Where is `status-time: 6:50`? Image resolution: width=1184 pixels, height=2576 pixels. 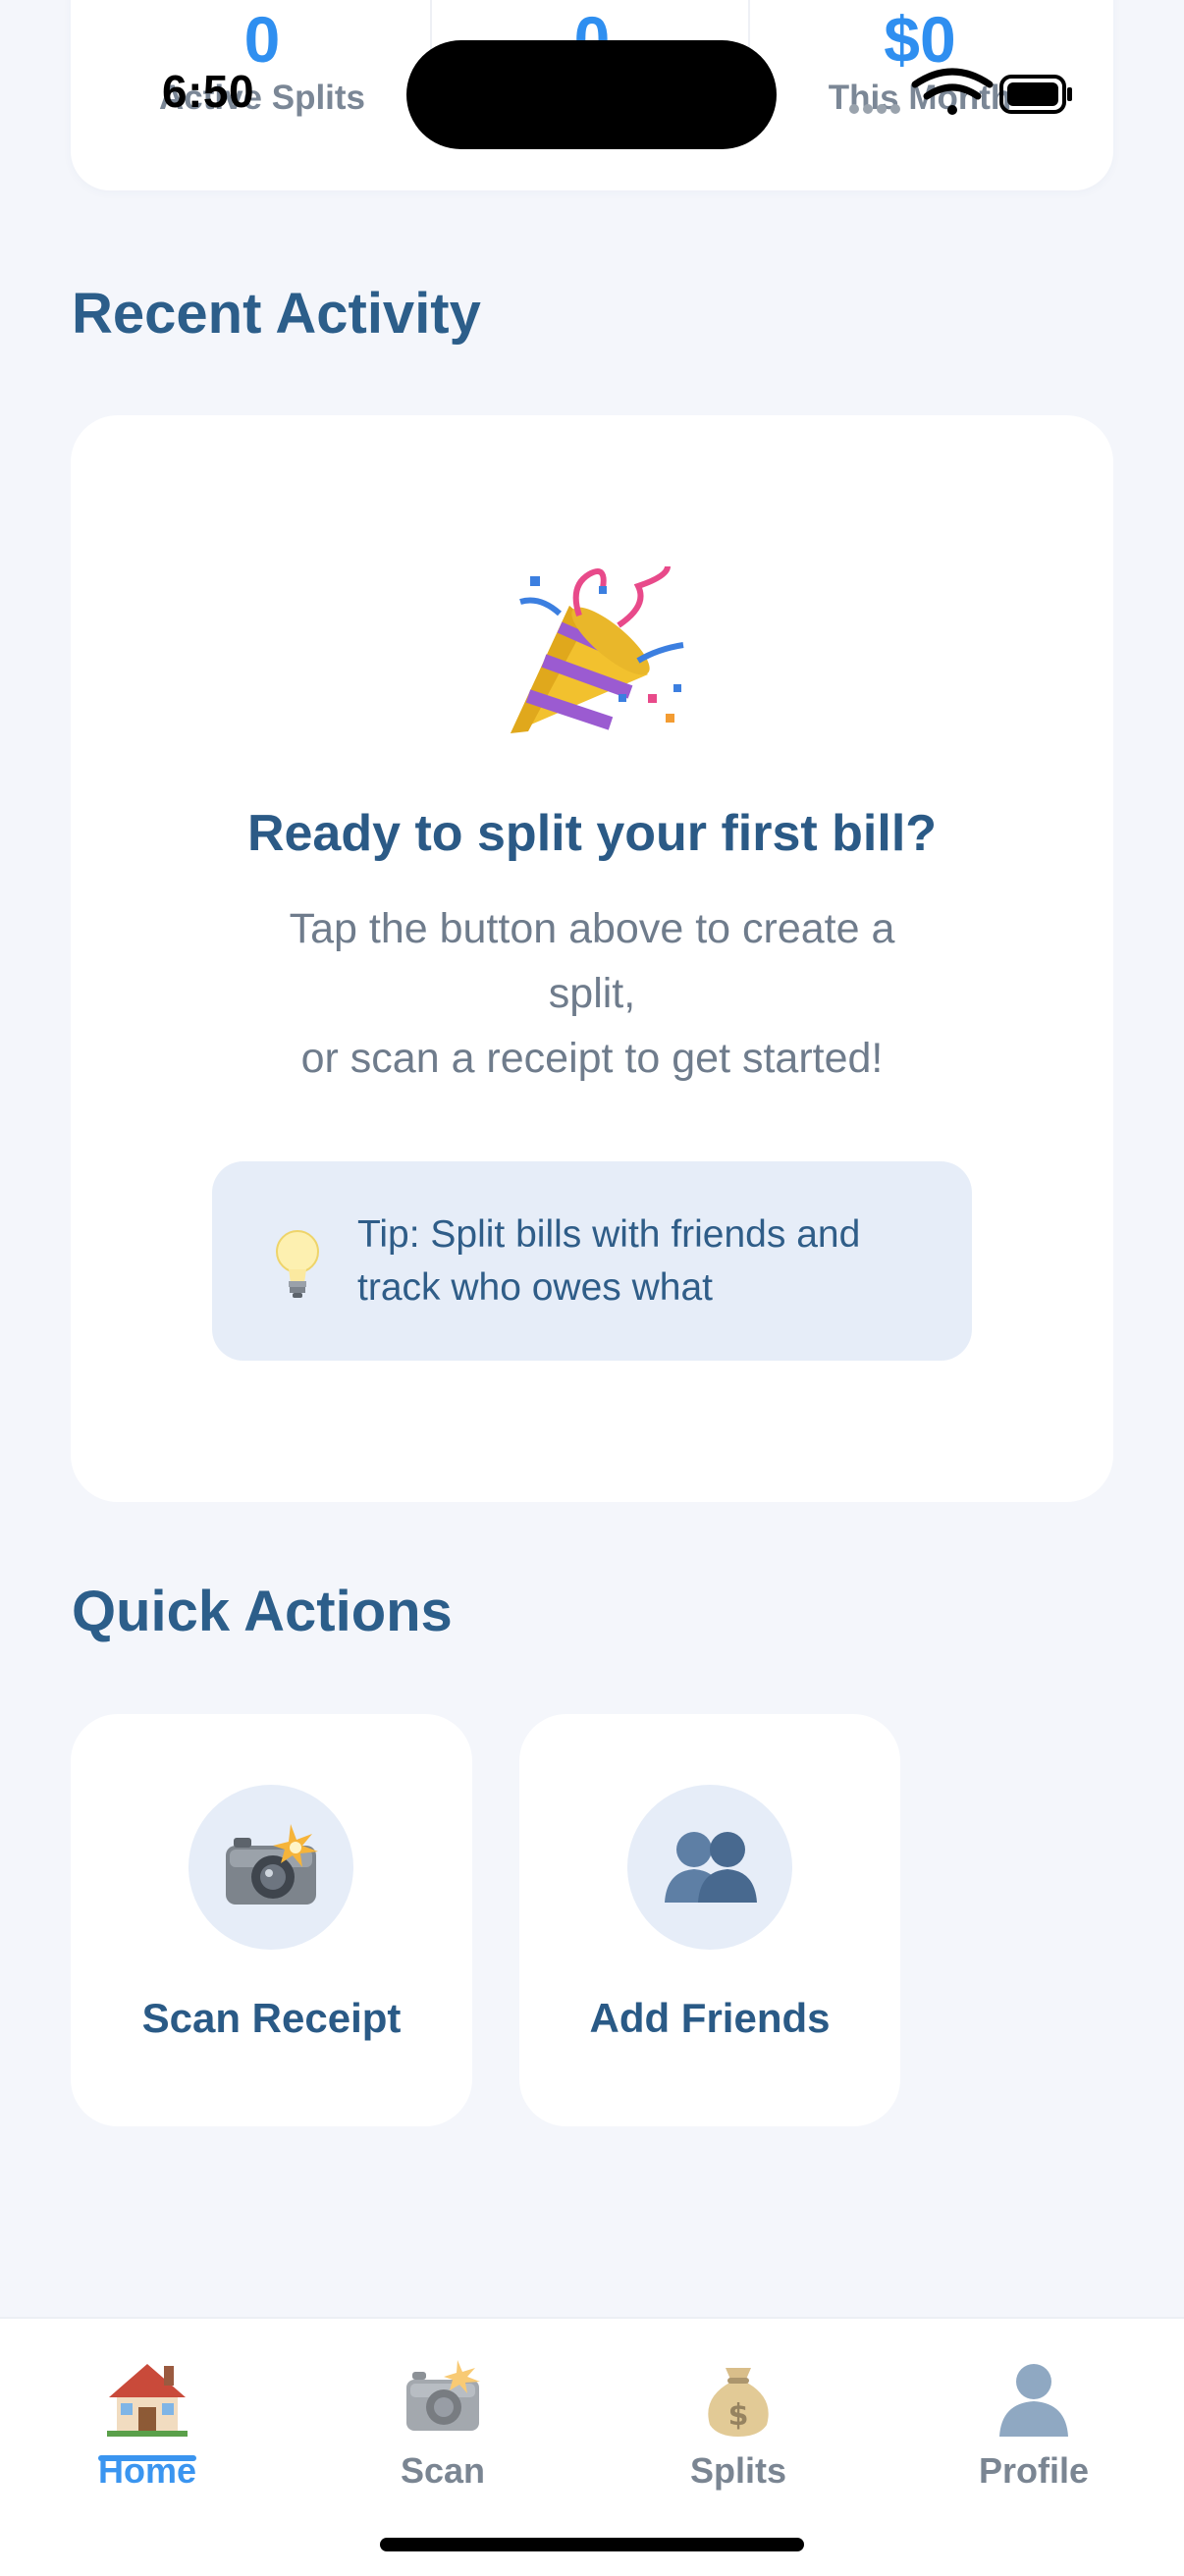
status-time: 6:50 is located at coordinates (208, 91).